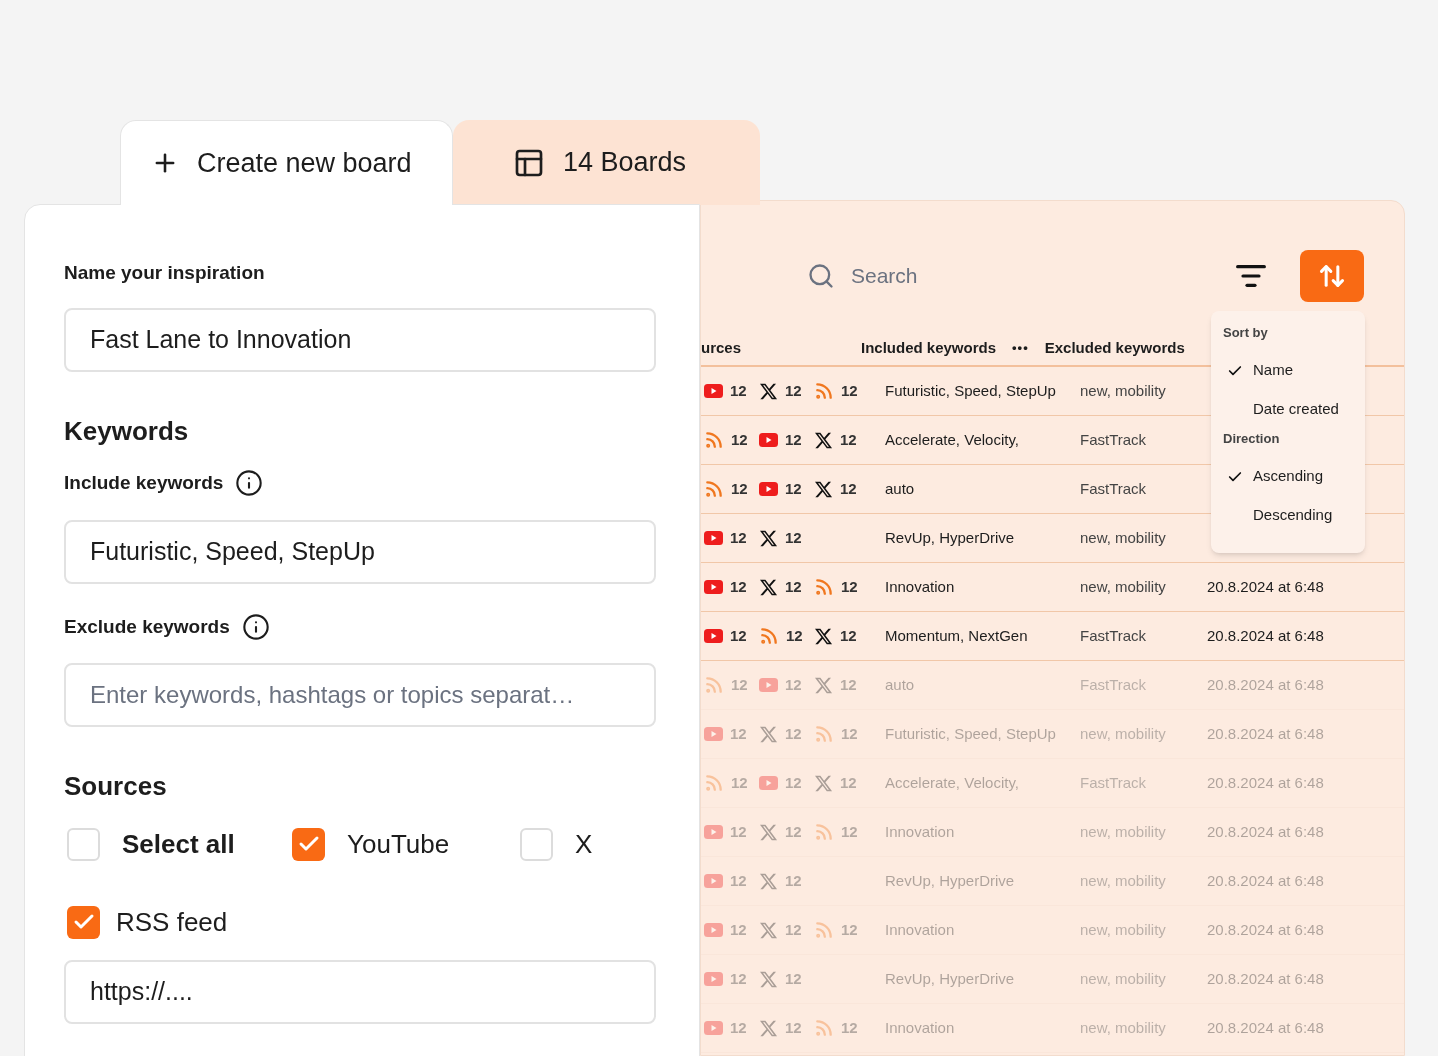  I want to click on include-input: Futuristic, Speed, StepUp, so click(360, 552).